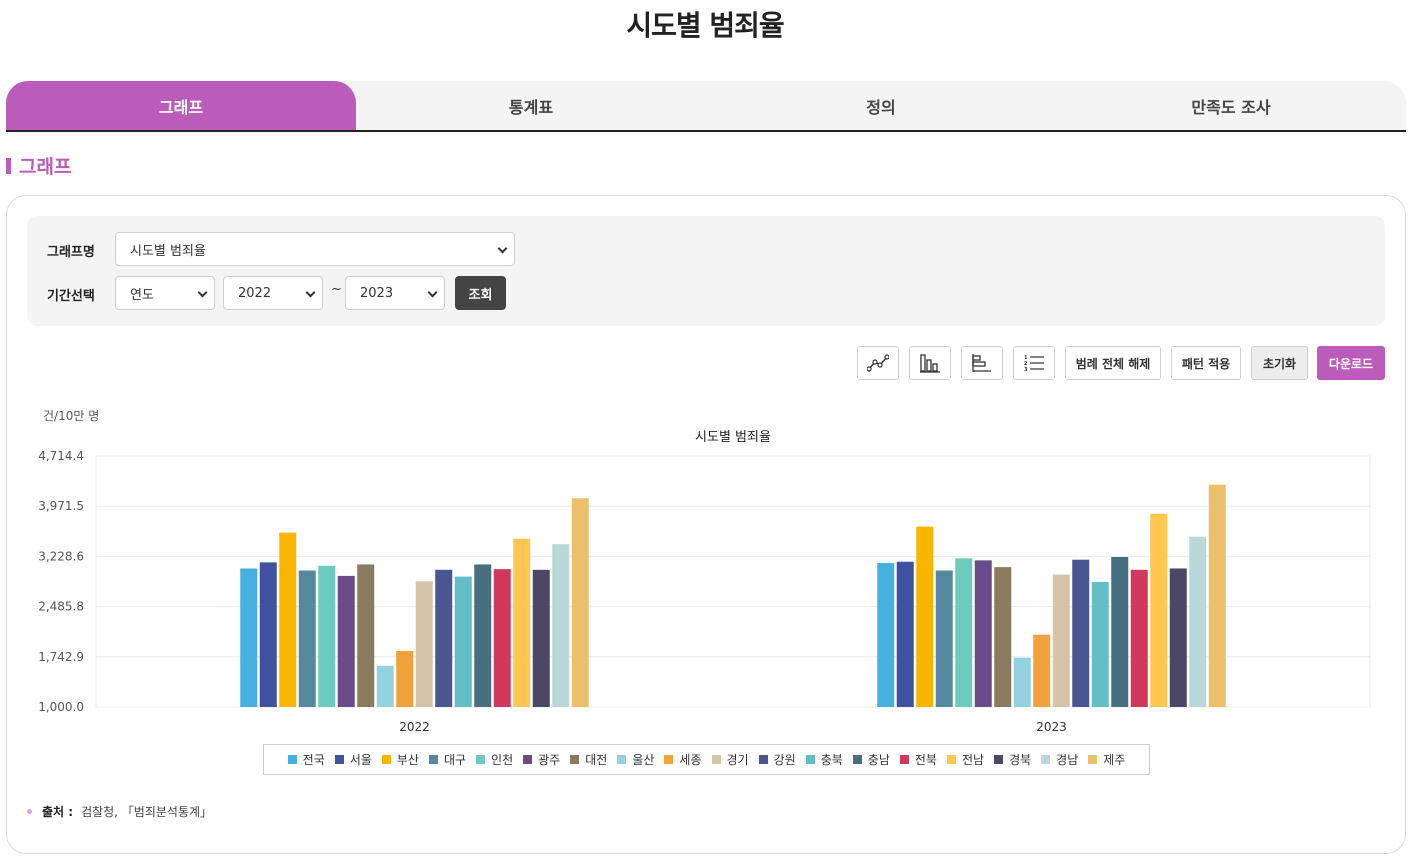  What do you see at coordinates (1012, 759) in the screenshot?
I see `legend-item: 경북` at bounding box center [1012, 759].